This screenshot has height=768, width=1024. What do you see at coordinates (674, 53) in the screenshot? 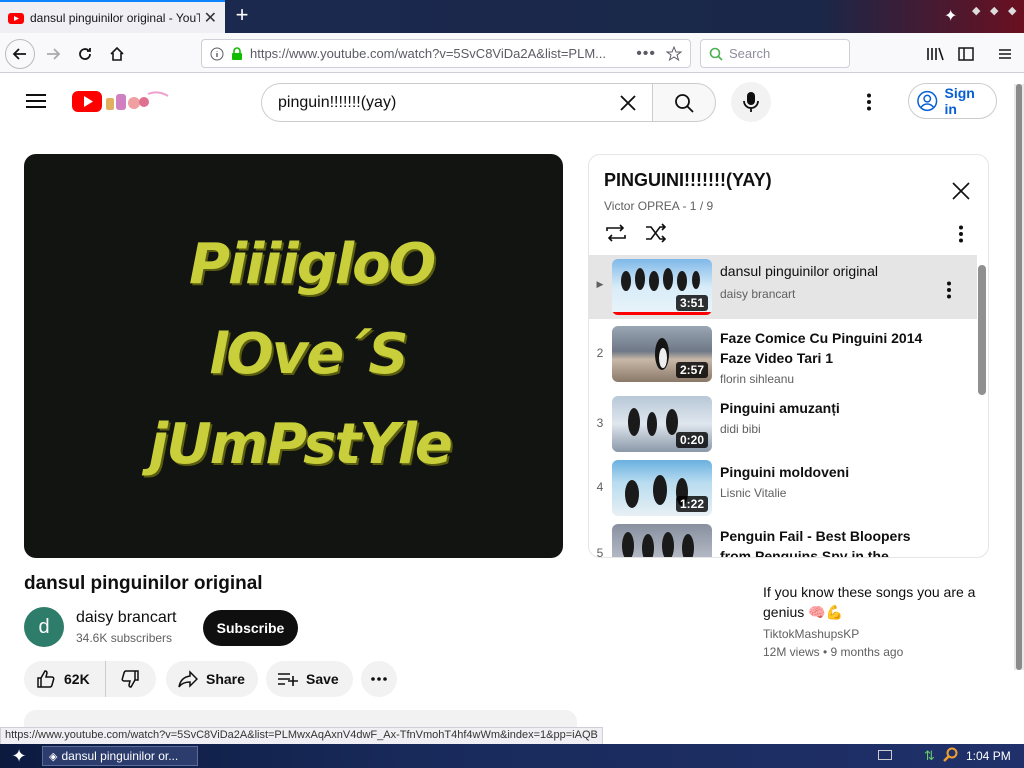
I see `bookmark-star-icon` at bounding box center [674, 53].